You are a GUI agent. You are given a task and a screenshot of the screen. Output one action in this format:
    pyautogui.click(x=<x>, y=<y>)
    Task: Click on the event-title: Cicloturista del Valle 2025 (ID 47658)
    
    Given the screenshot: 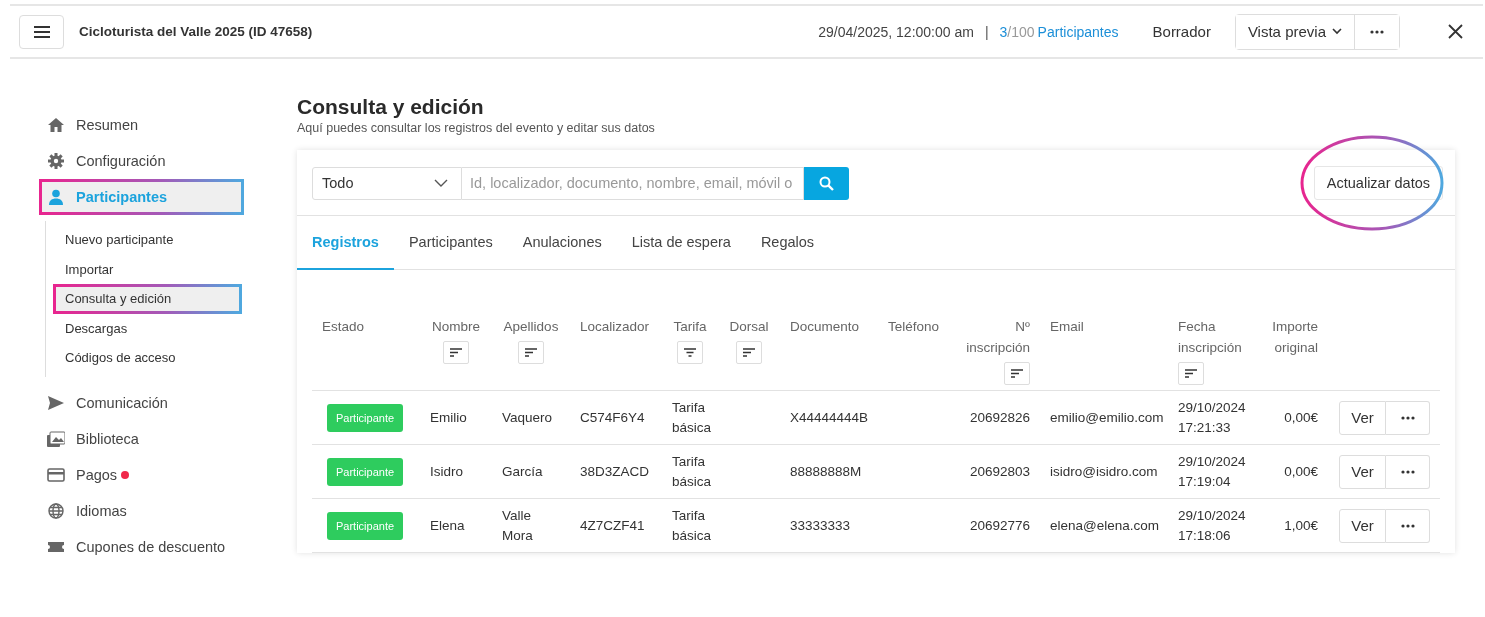 What is the action you would take?
    pyautogui.click(x=196, y=31)
    